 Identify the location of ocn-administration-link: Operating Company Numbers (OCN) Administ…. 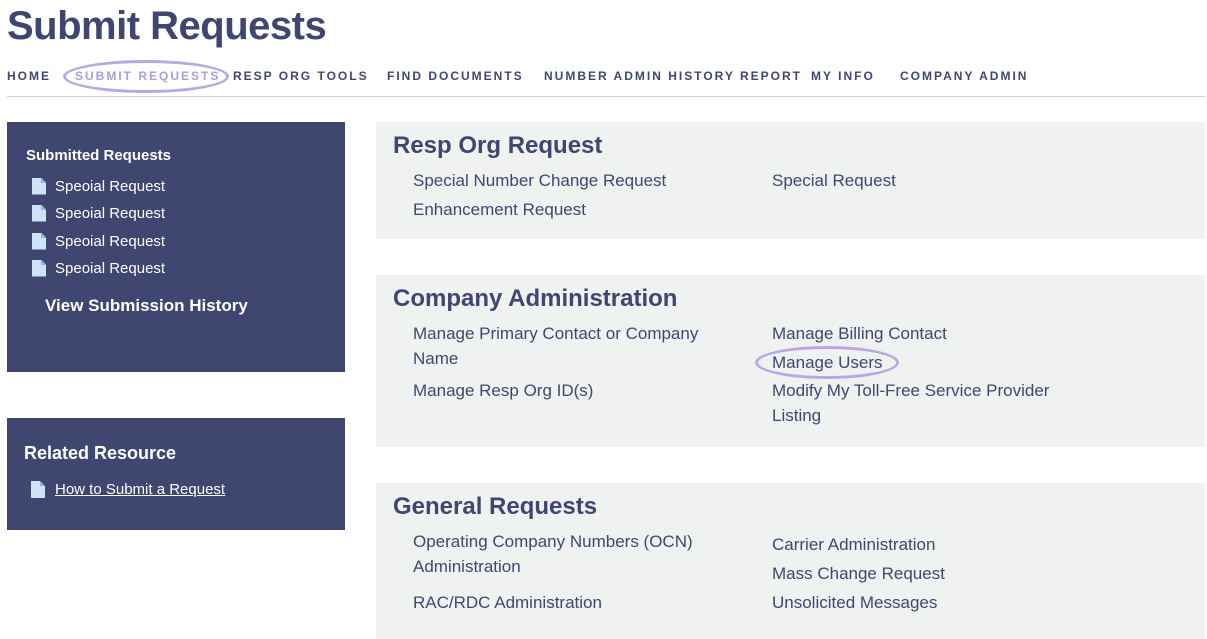
(578, 554).